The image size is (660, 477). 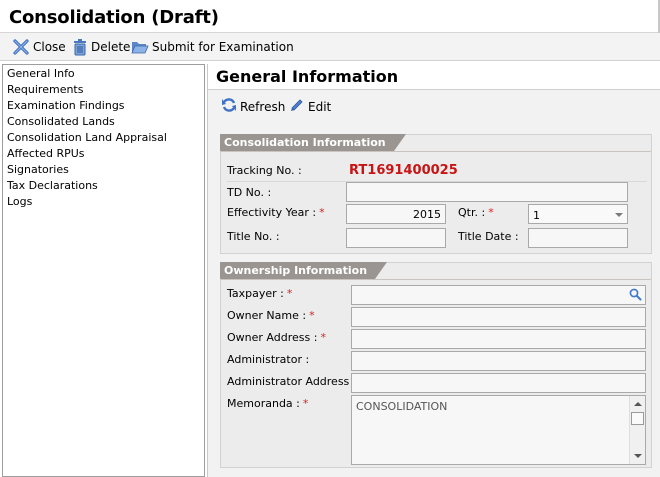 What do you see at coordinates (114, 17) in the screenshot?
I see `page-title: Consolidation (Draft)` at bounding box center [114, 17].